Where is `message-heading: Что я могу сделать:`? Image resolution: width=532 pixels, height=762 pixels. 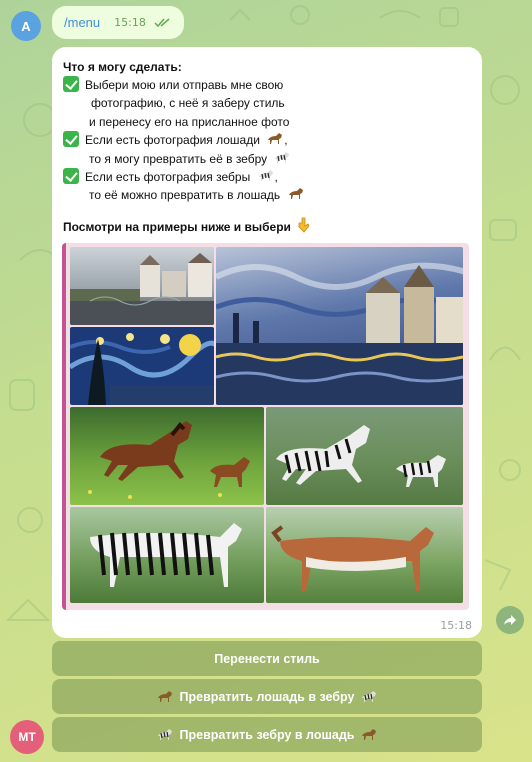
message-heading: Что я могу сделать: is located at coordinates (122, 67).